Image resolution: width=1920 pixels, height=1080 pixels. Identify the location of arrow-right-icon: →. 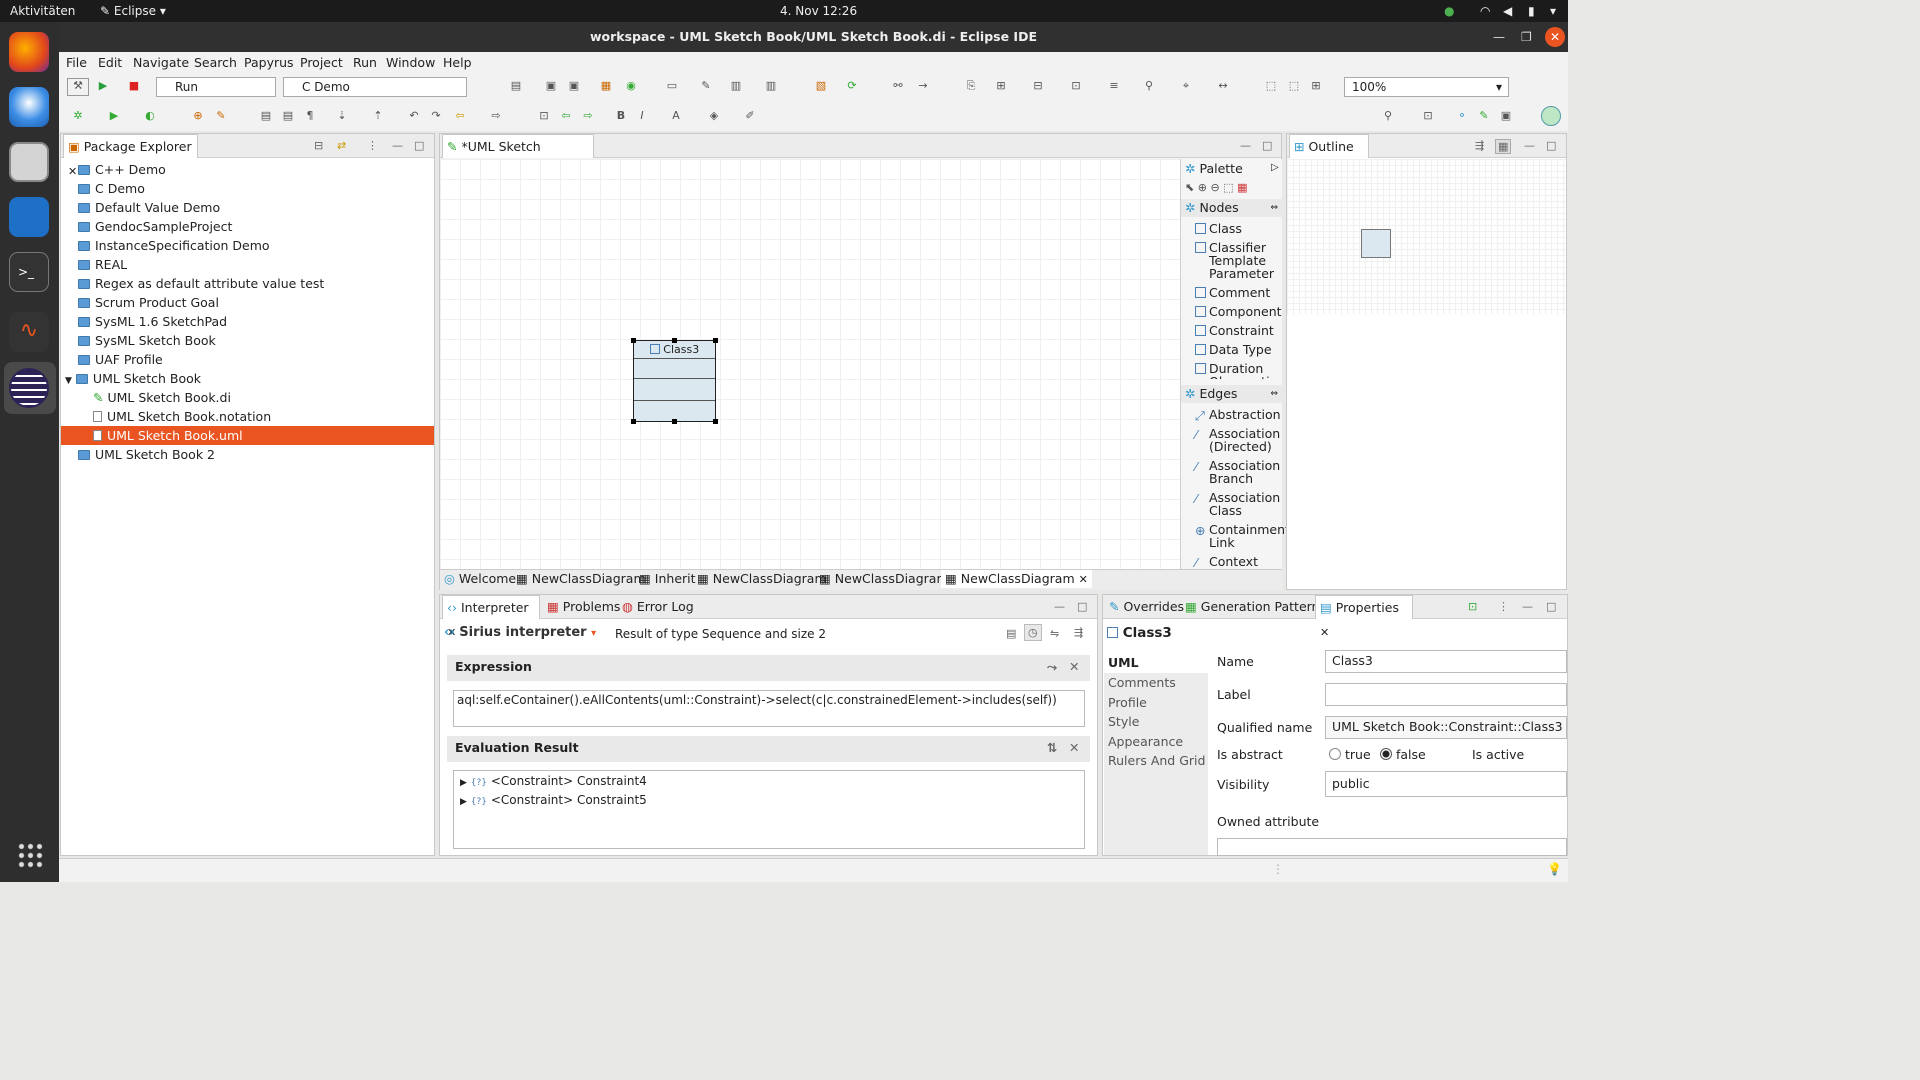
(923, 86).